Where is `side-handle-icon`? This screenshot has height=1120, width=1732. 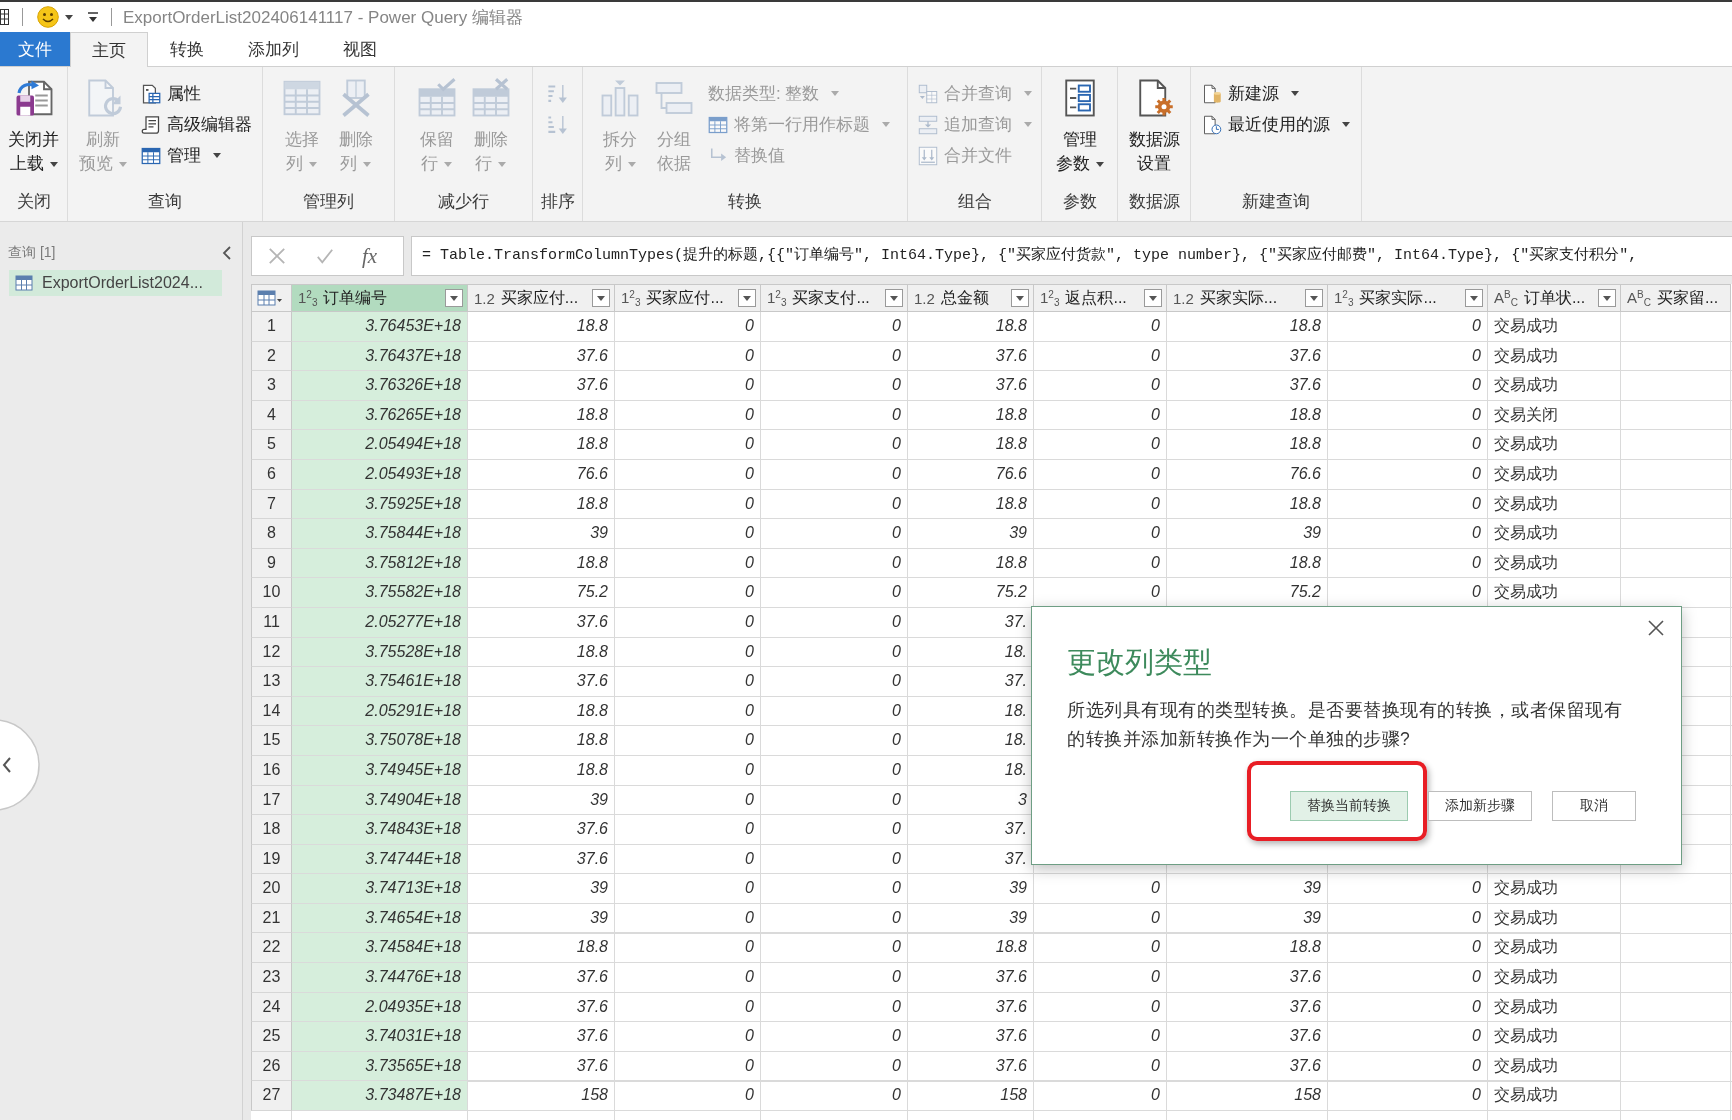 side-handle-icon is located at coordinates (20, 765).